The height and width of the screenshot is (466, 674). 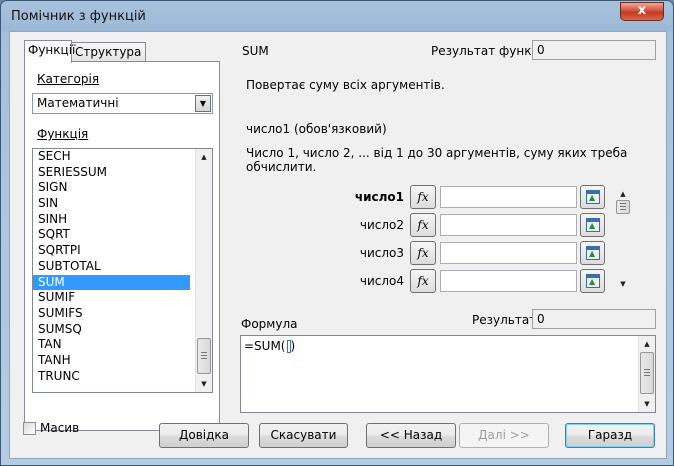 I want to click on function-list-item: SERIESSUM, so click(x=111, y=173).